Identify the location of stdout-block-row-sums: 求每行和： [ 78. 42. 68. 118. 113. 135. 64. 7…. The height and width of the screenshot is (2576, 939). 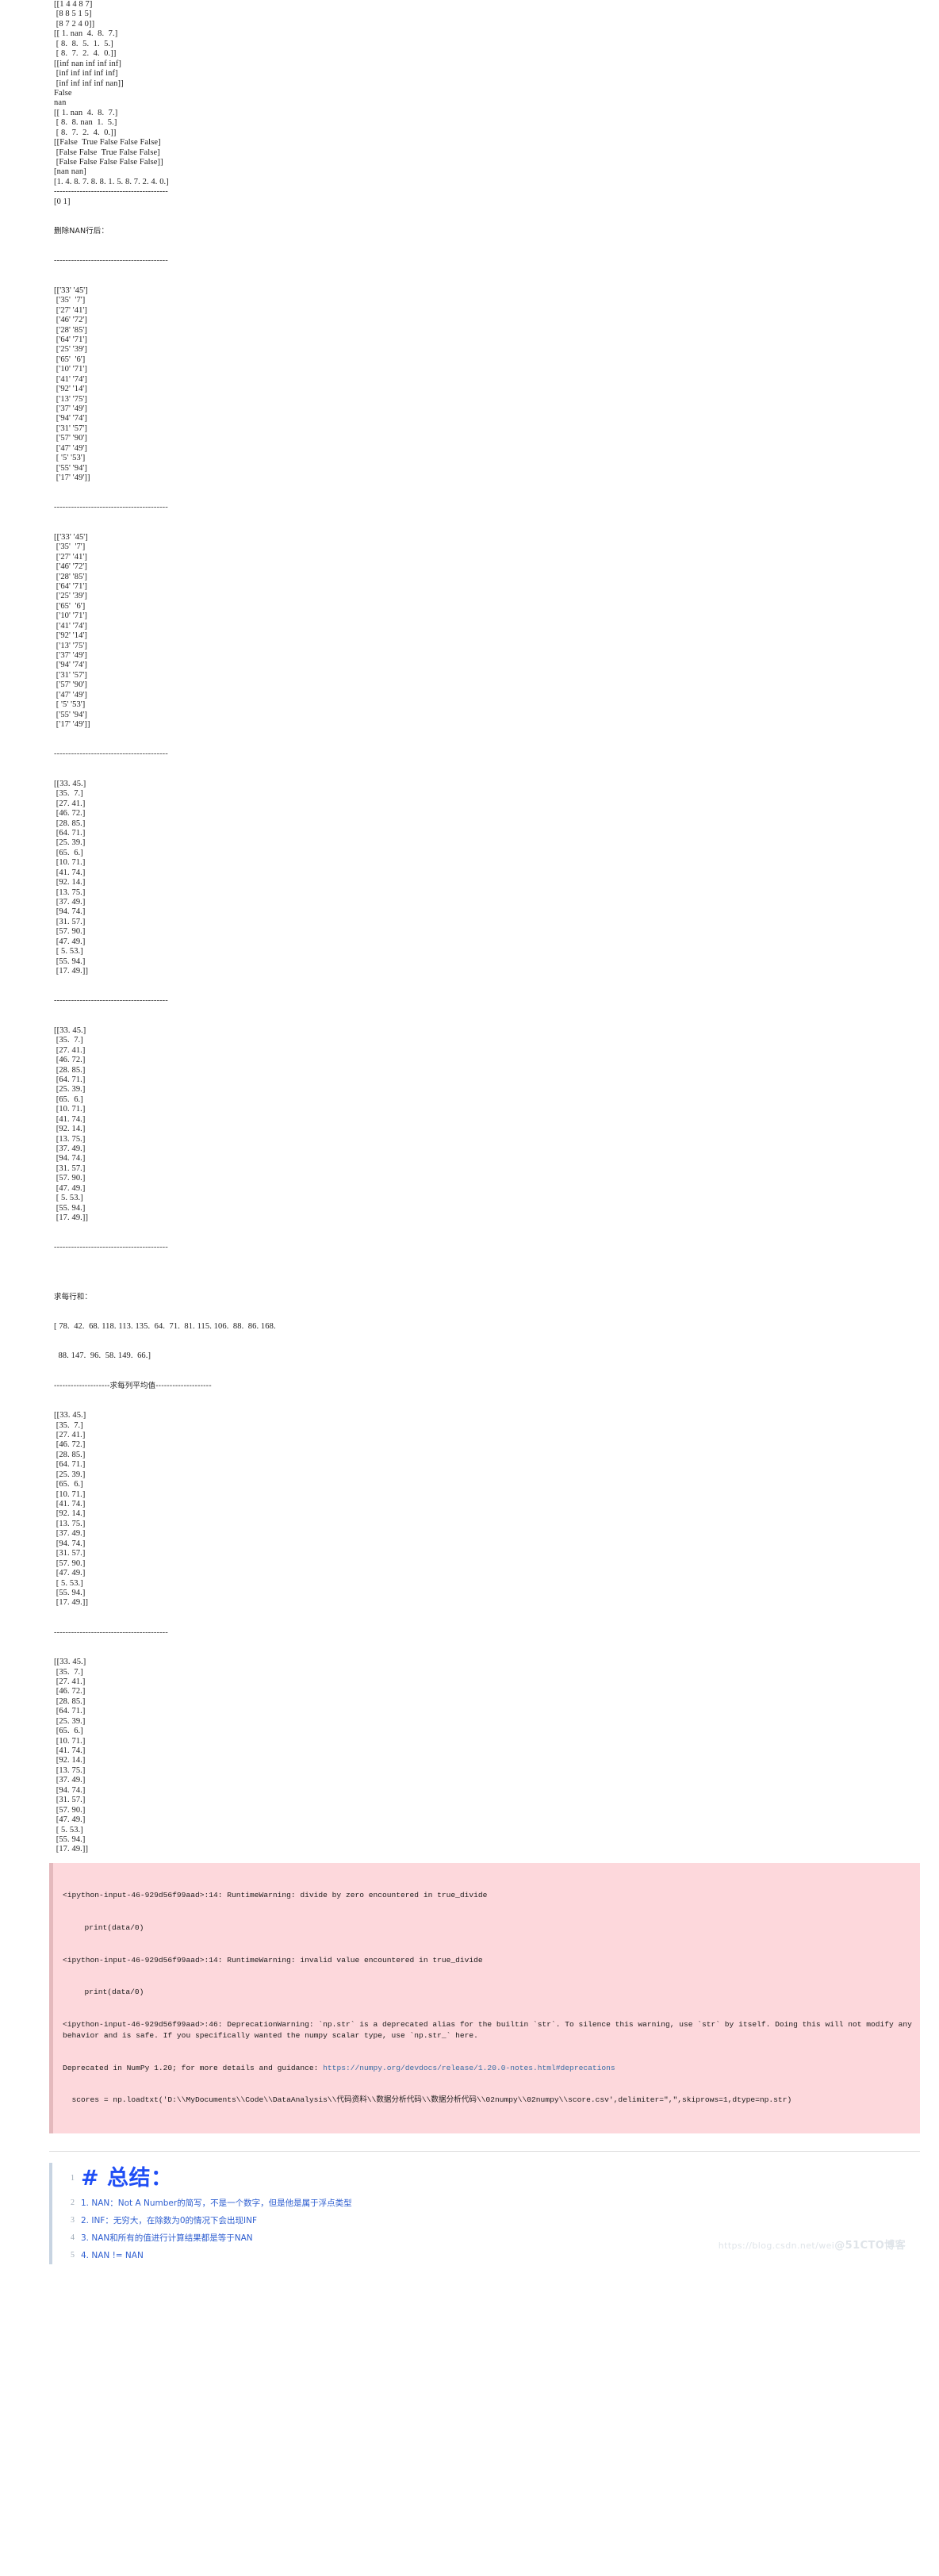
(469, 1342).